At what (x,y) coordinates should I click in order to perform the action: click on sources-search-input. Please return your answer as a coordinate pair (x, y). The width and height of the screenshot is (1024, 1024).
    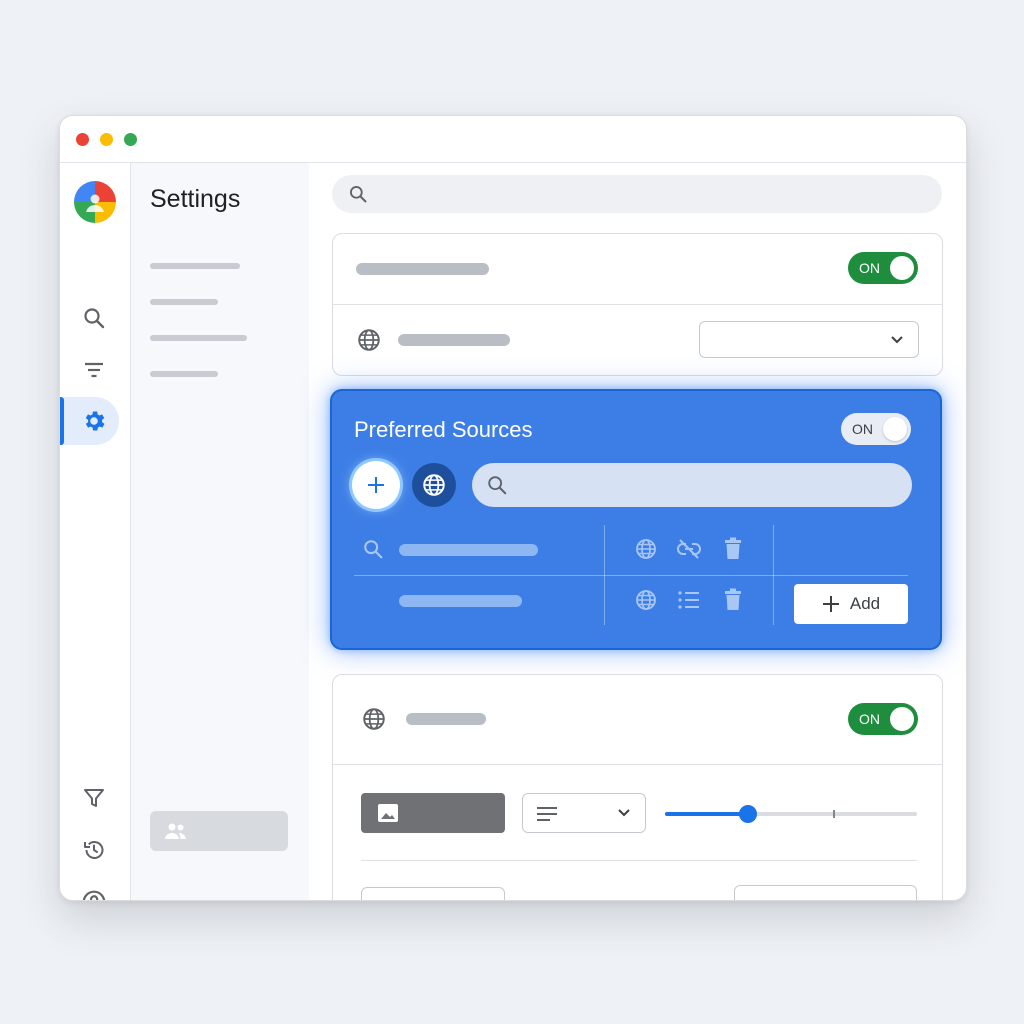
    Looking at the image, I should click on (708, 485).